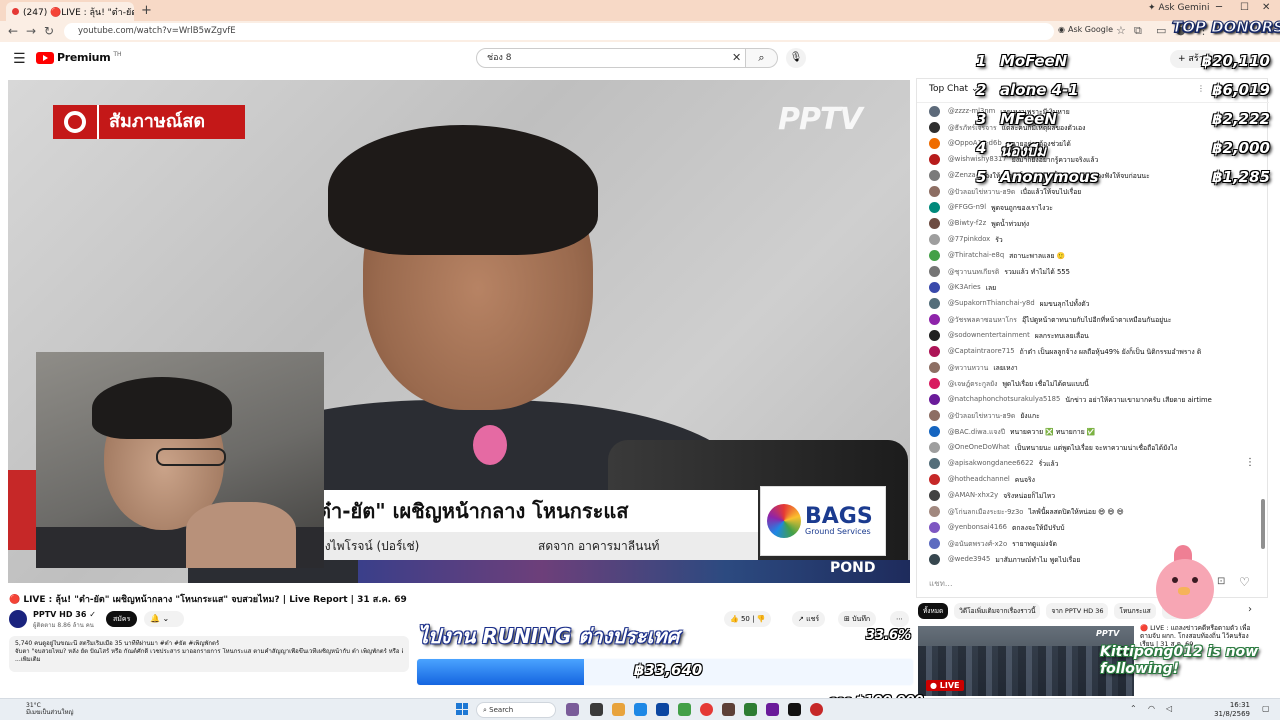  Describe the element at coordinates (1151, 708) in the screenshot. I see `wifi-icon: ◠` at that location.